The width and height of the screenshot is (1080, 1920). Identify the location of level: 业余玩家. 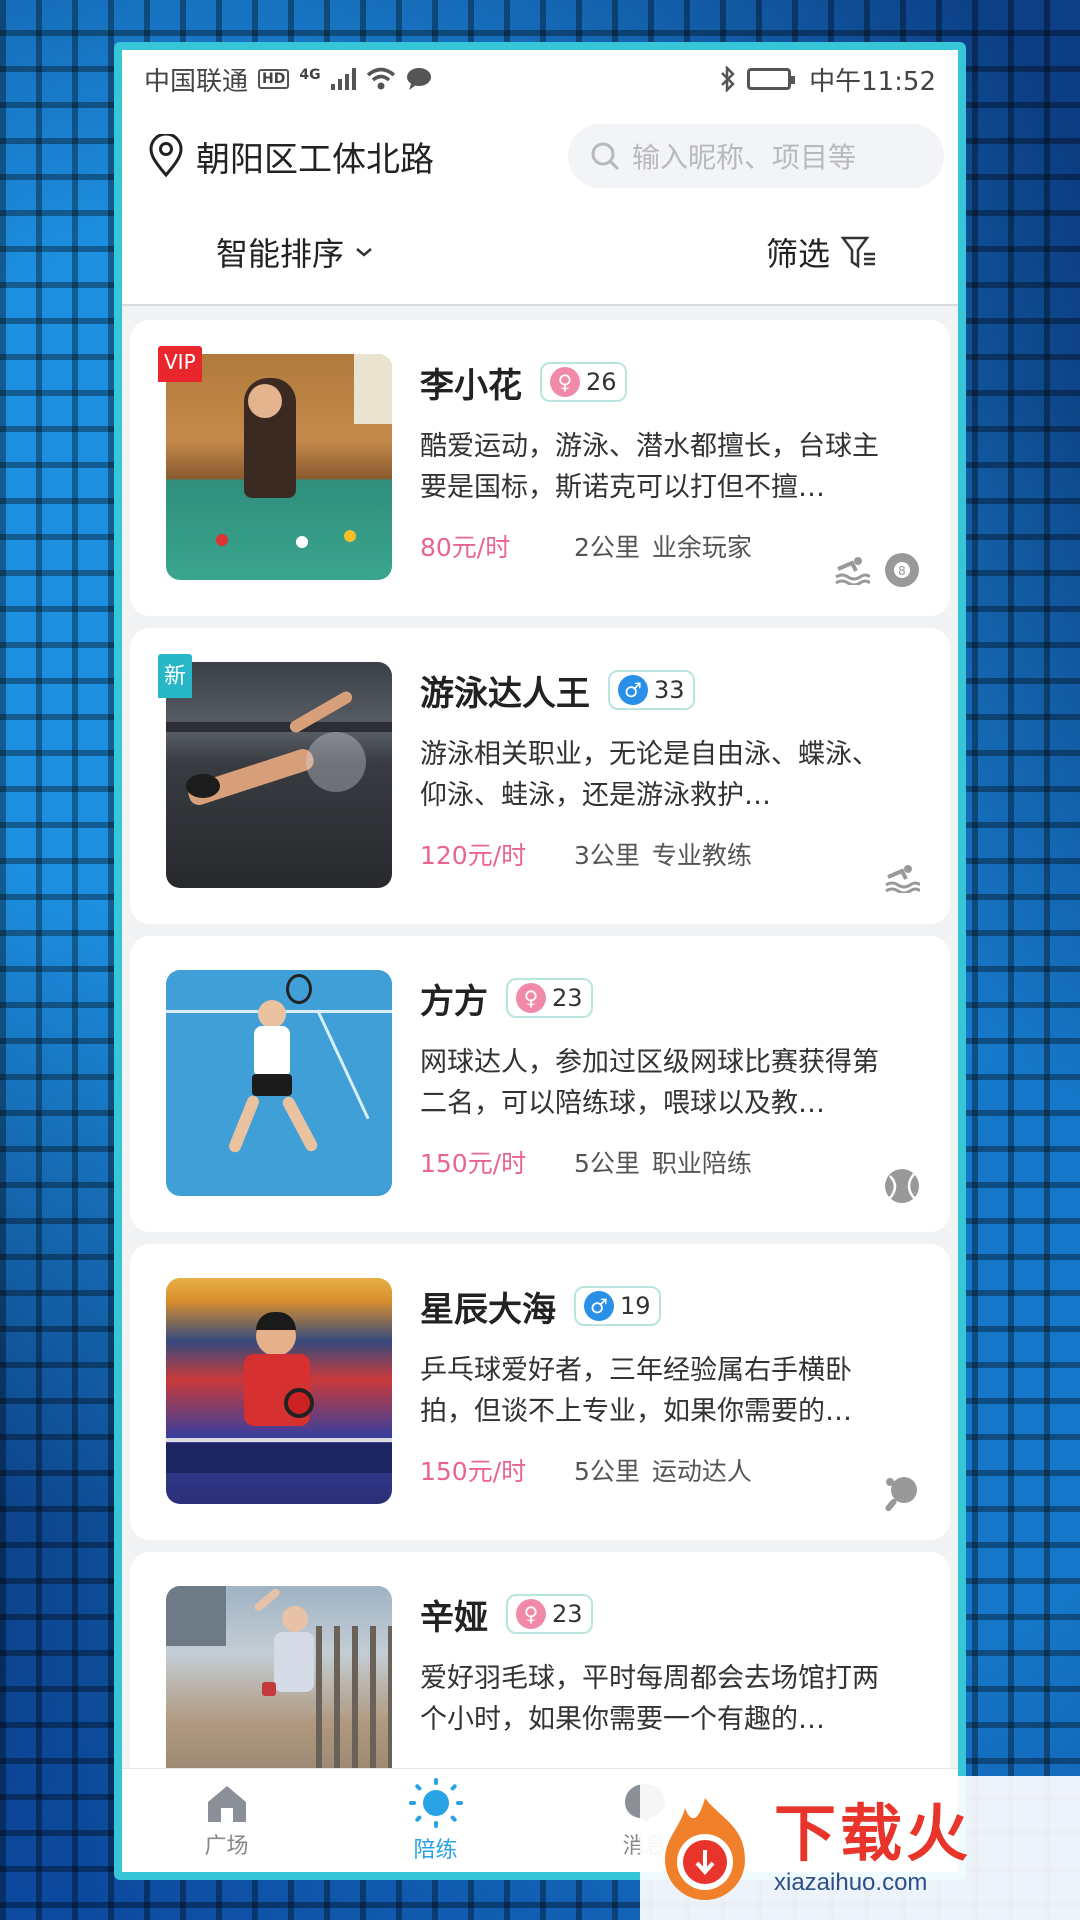
(701, 547).